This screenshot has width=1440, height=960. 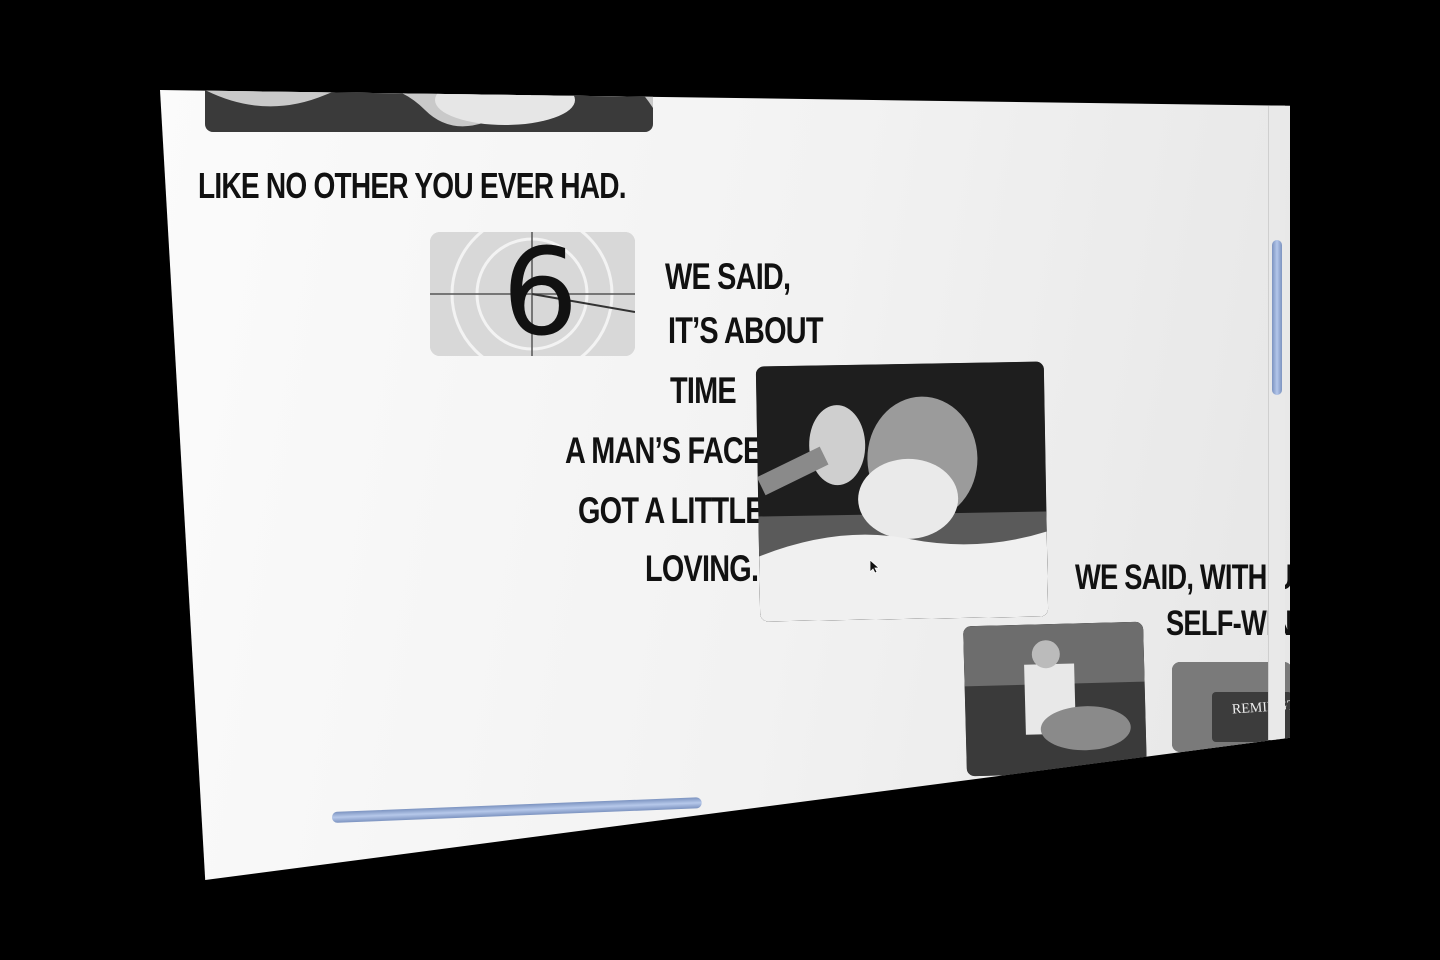 What do you see at coordinates (702, 568) in the screenshot?
I see `line-loving: LOVING.` at bounding box center [702, 568].